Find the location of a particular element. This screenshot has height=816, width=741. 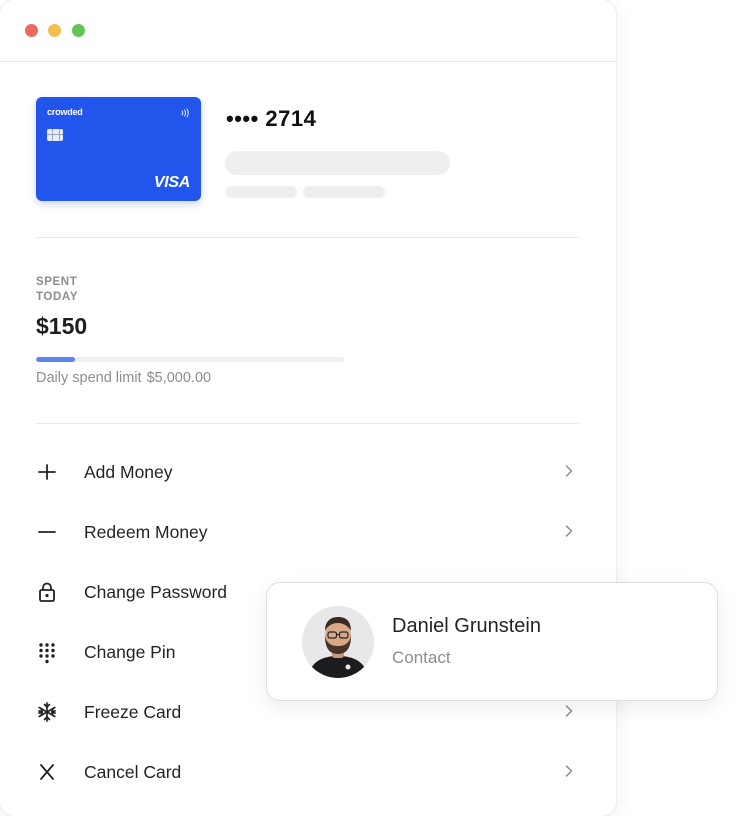

window-minimize-button is located at coordinates (54, 30).